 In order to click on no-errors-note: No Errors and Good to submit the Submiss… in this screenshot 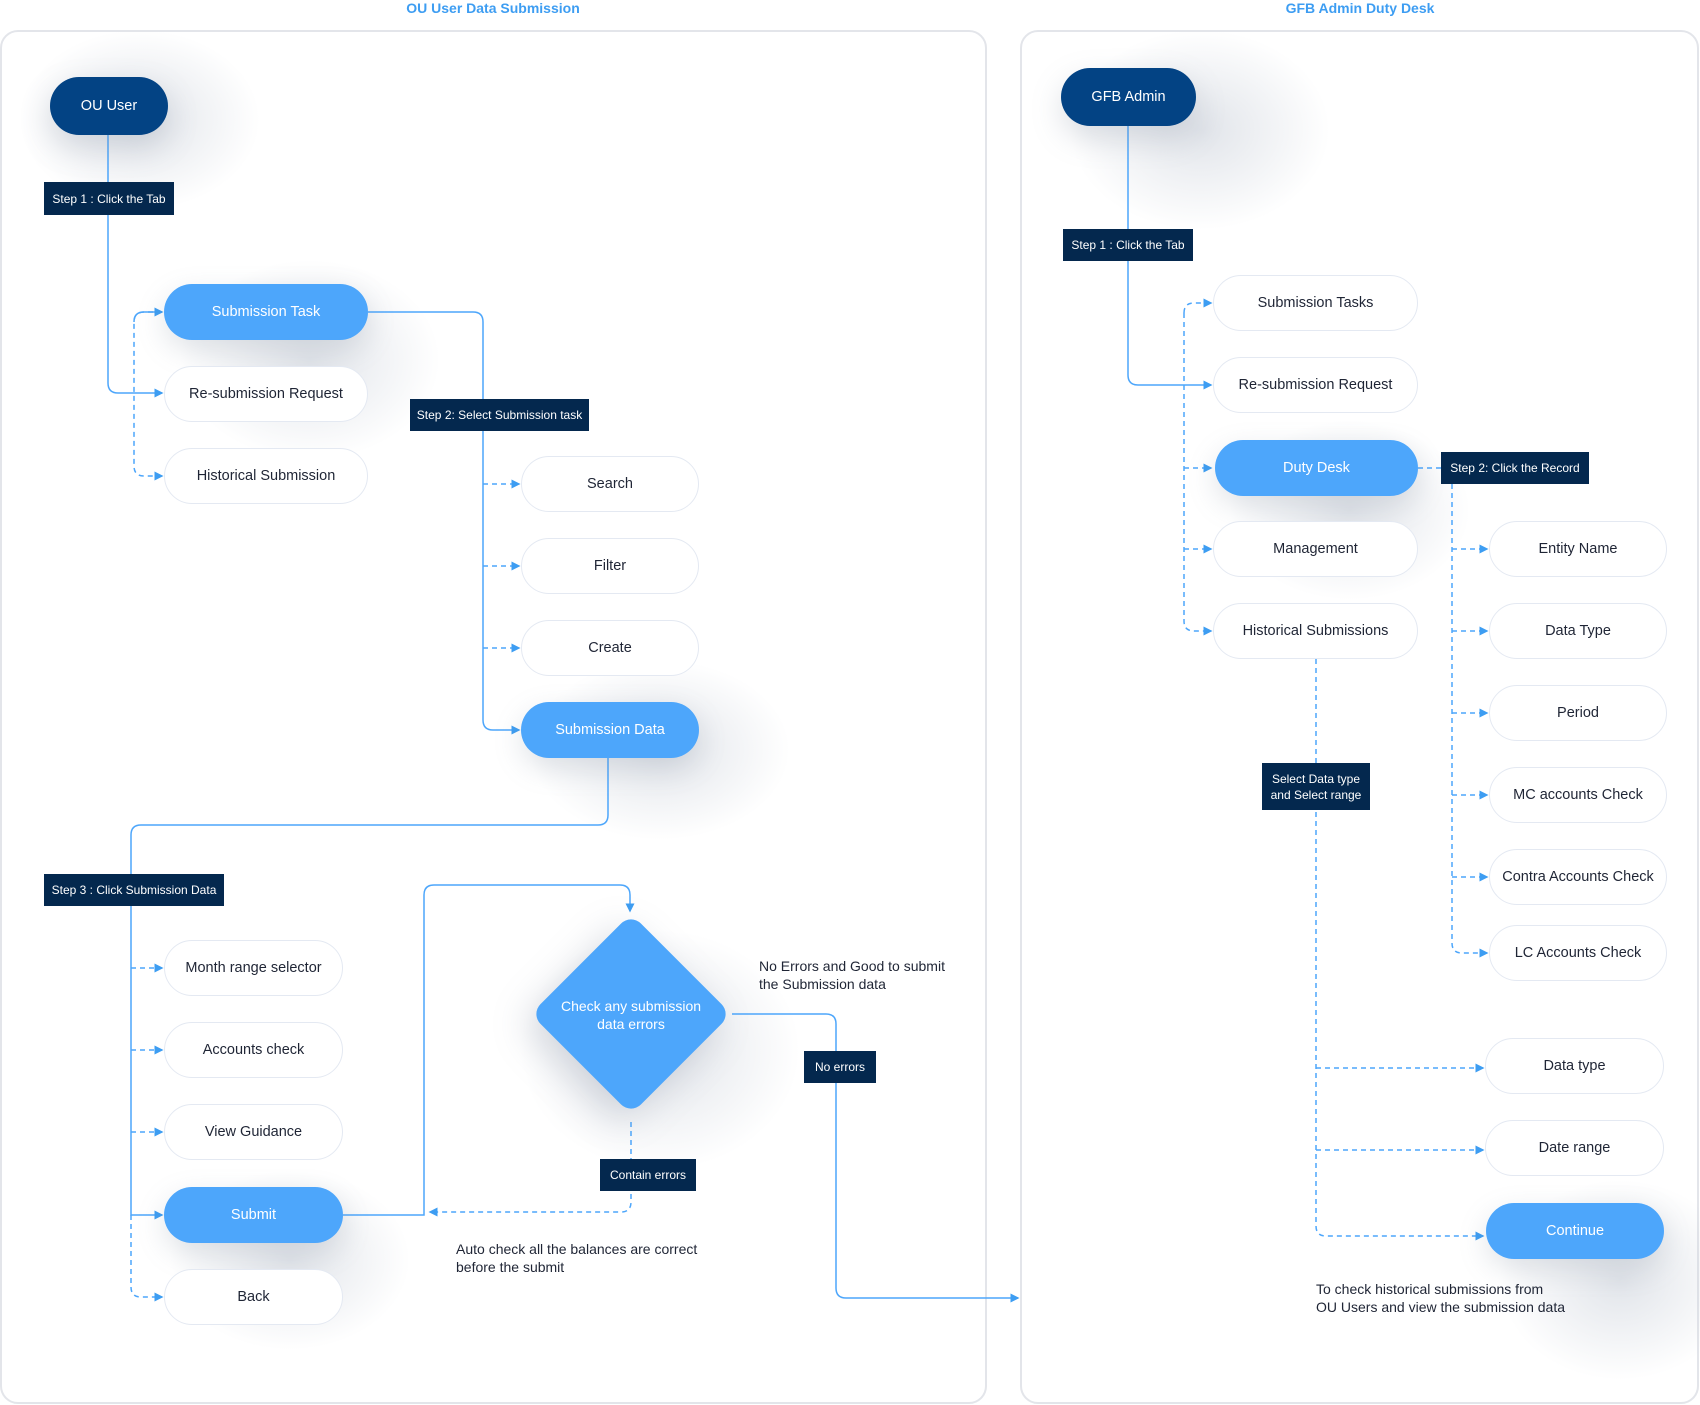, I will do `click(852, 975)`.